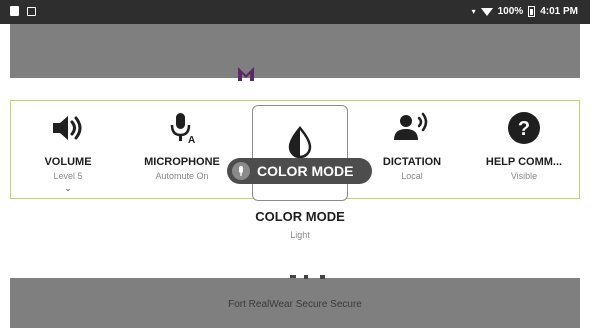  I want to click on status-bar: ▾ 100% 4:01 PM, so click(295, 12).